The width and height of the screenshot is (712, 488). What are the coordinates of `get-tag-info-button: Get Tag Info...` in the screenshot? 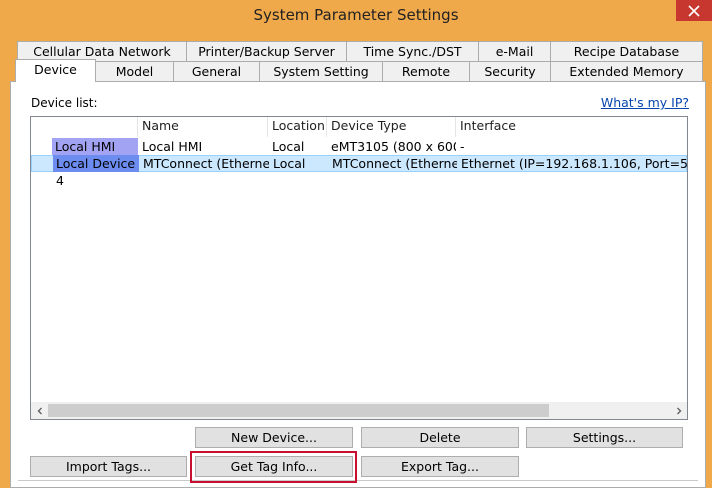 It's located at (274, 466).